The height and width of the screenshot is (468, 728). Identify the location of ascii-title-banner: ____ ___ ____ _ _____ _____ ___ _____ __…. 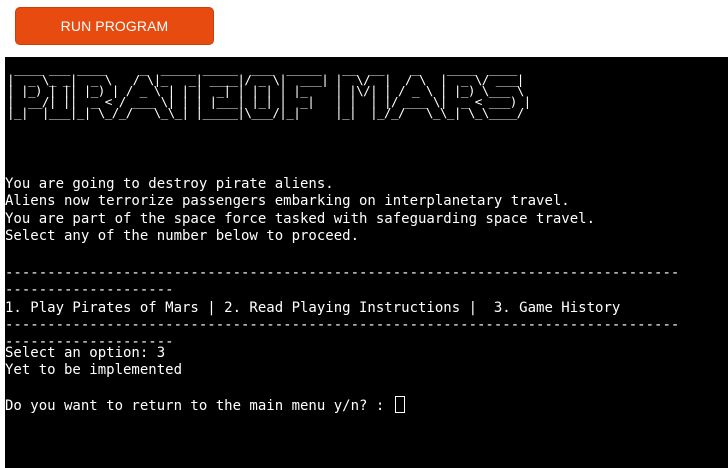
(269, 90).